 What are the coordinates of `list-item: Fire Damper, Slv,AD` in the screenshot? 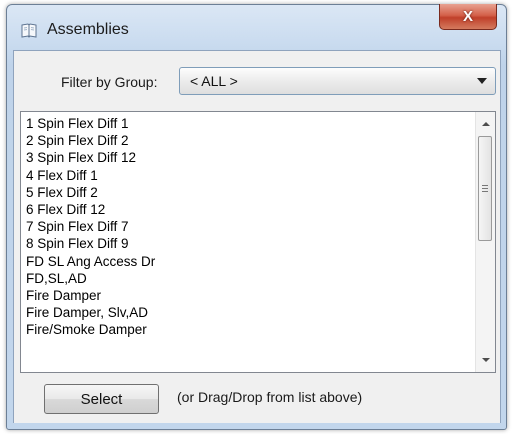 It's located at (248, 312).